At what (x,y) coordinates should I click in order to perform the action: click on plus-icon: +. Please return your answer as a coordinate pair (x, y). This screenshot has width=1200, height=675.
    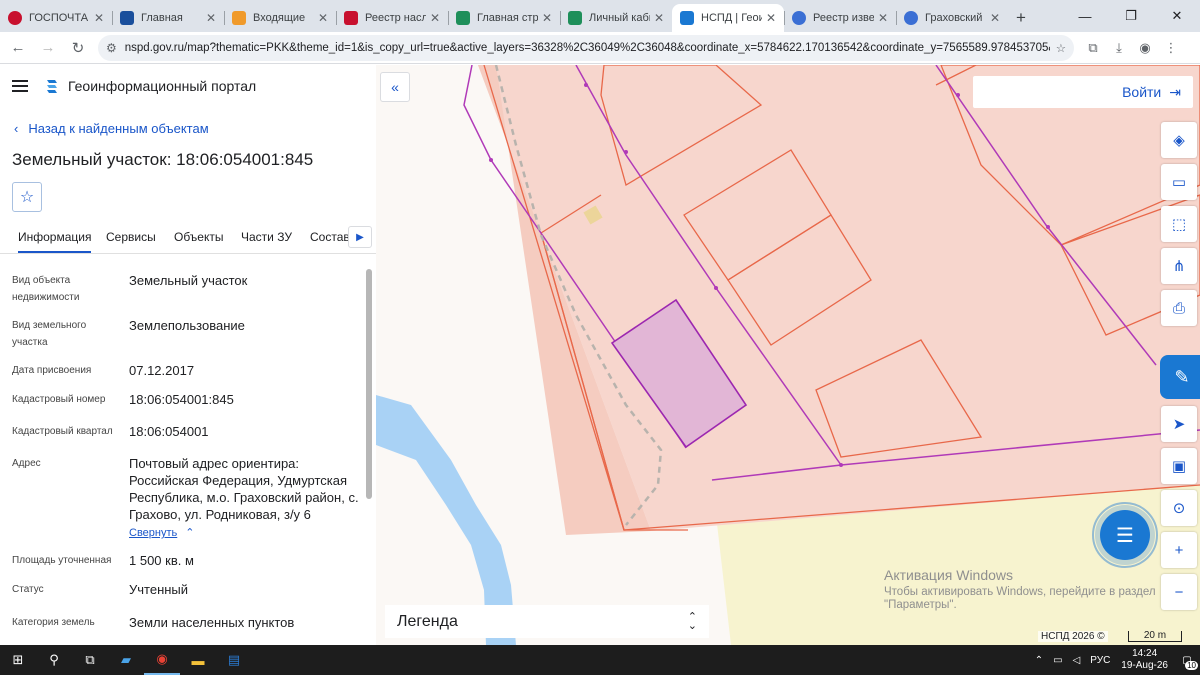
    Looking at the image, I should click on (1179, 550).